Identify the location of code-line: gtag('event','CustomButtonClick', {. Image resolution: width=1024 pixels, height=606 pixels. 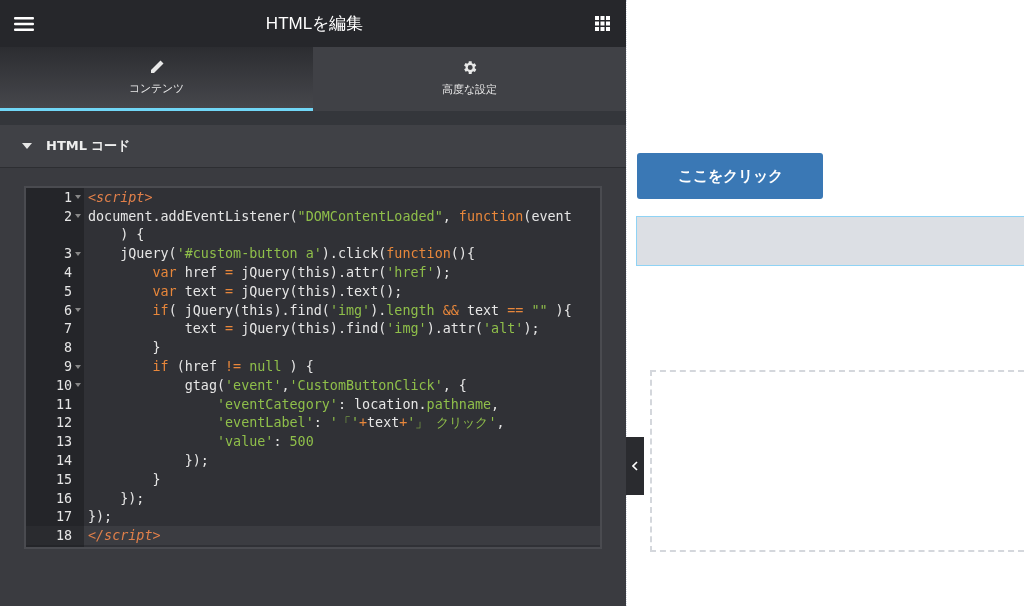
(325, 385).